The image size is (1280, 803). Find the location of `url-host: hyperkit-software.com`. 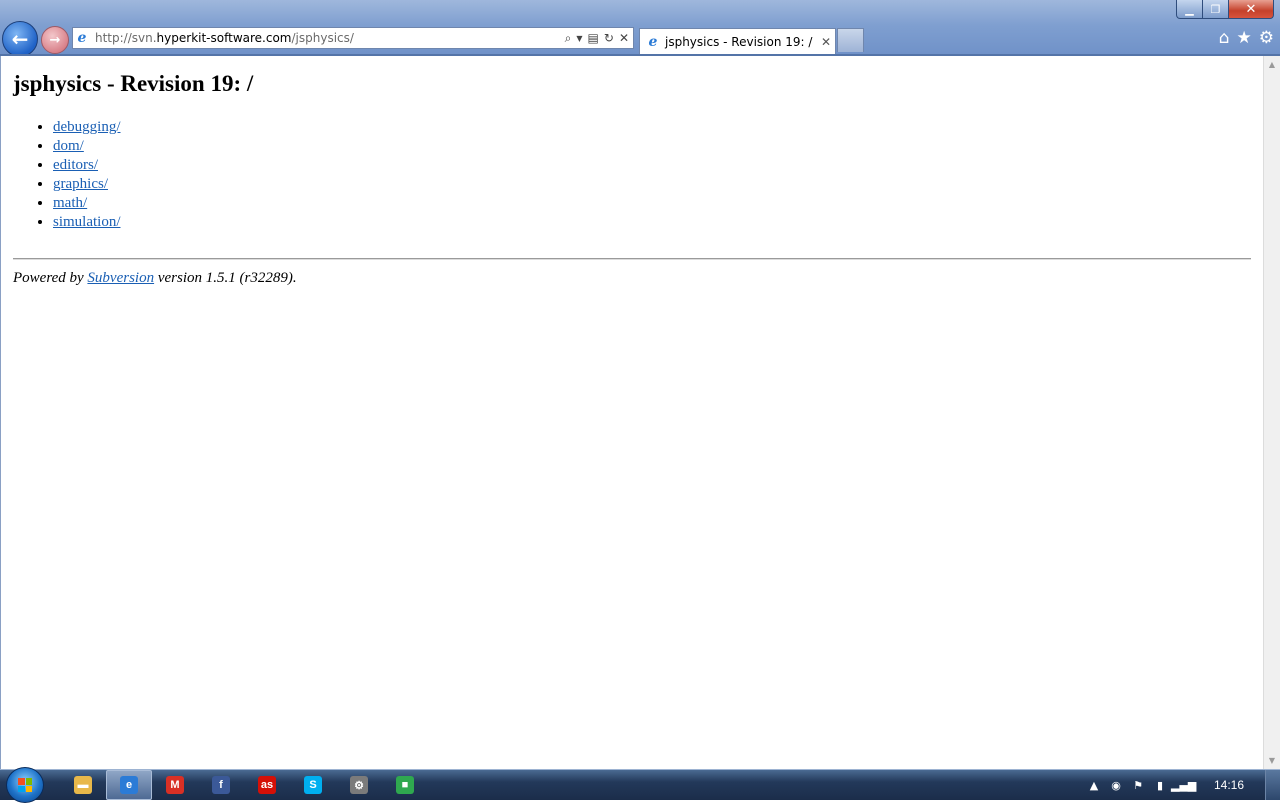

url-host: hyperkit-software.com is located at coordinates (224, 38).